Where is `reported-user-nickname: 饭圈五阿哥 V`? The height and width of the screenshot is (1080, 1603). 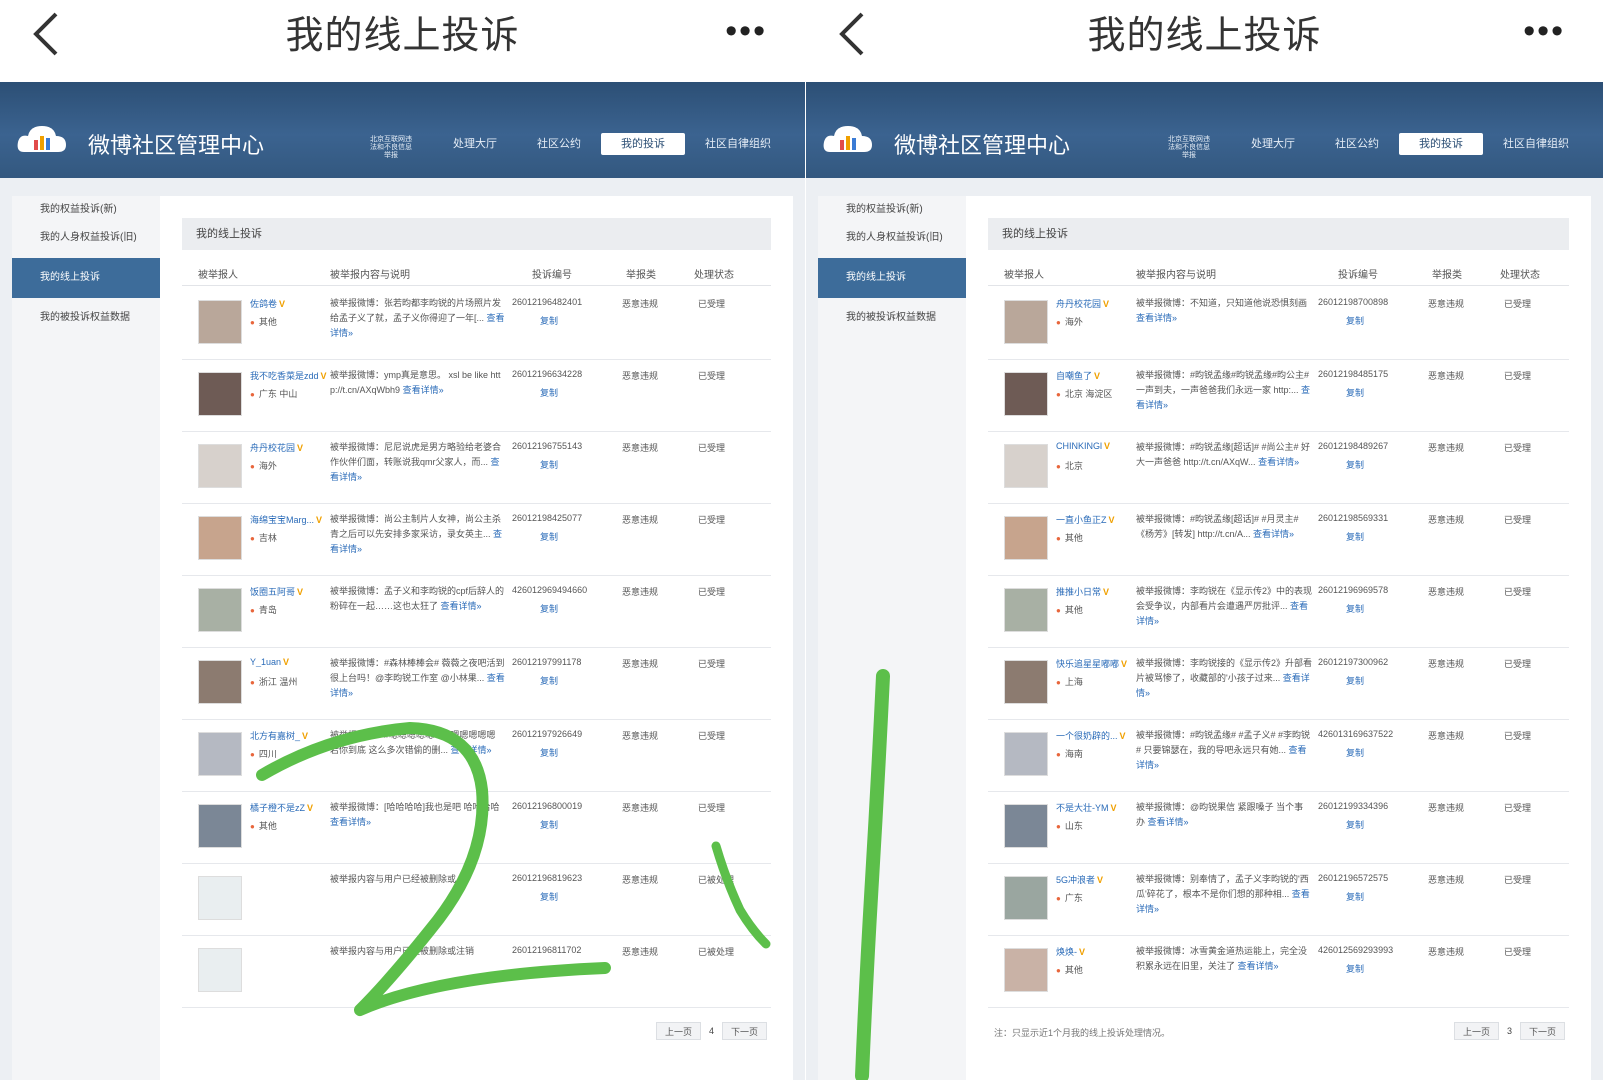 reported-user-nickname: 饭圈五阿哥 V is located at coordinates (289, 591).